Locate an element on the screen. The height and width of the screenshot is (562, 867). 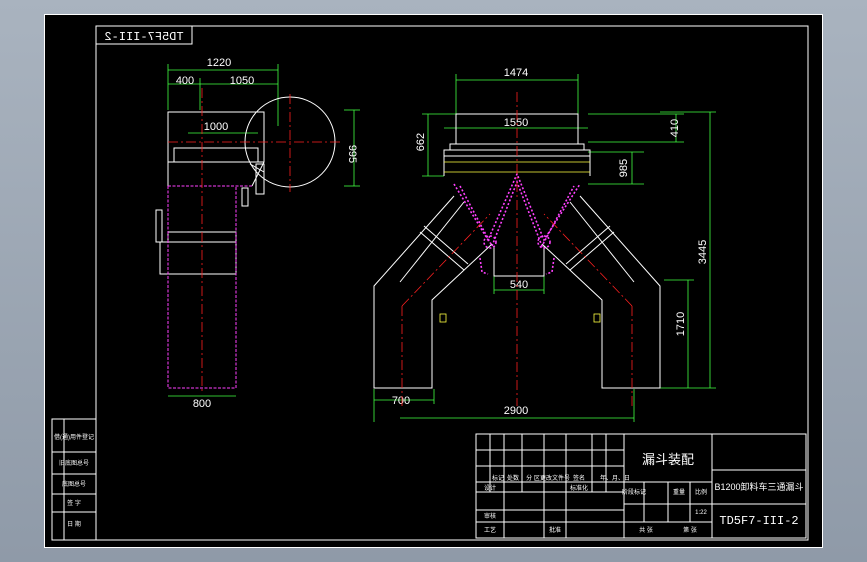
tb-approve: 批准 is located at coordinates (555, 530).